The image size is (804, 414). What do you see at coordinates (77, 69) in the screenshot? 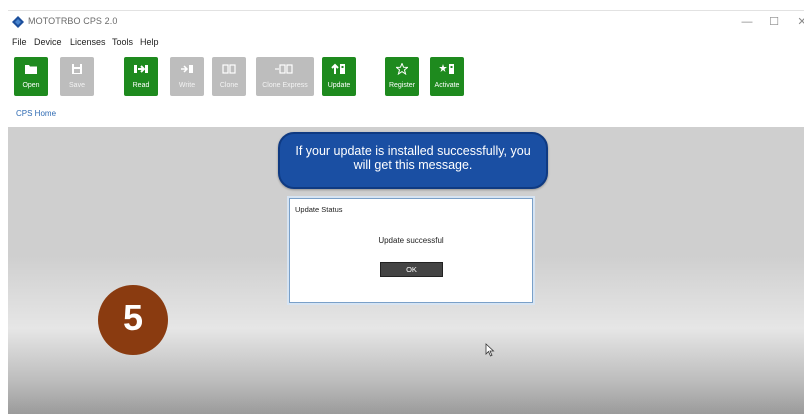
I see `save-icon` at bounding box center [77, 69].